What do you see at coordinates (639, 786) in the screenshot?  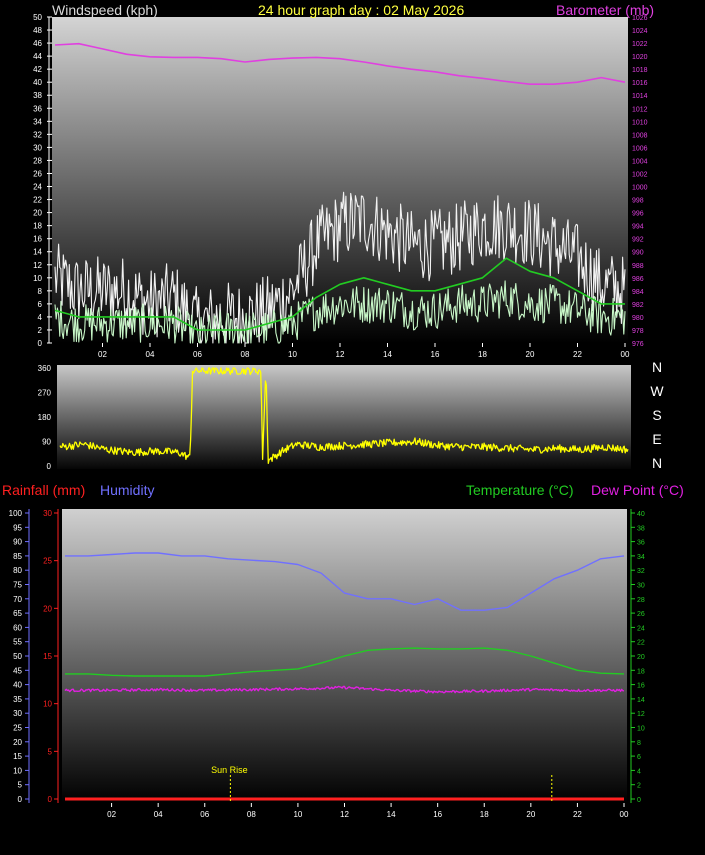 I see `temperature-ytick-label: 2` at bounding box center [639, 786].